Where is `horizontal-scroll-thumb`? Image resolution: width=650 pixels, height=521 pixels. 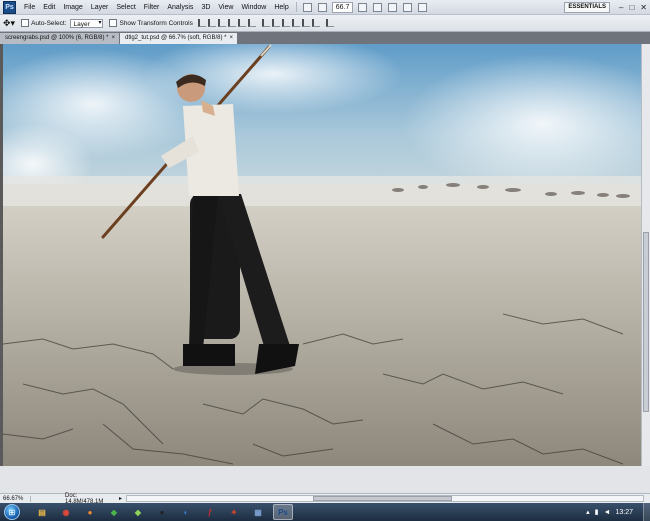
horizontal-scroll-thumb is located at coordinates (382, 498).